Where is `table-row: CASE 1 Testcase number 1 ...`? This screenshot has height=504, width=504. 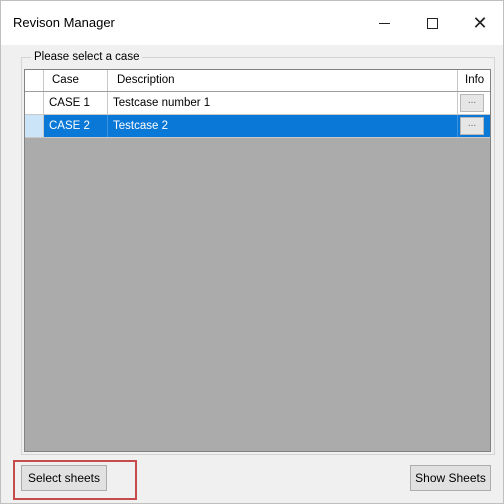 table-row: CASE 1 Testcase number 1 ... is located at coordinates (257, 103).